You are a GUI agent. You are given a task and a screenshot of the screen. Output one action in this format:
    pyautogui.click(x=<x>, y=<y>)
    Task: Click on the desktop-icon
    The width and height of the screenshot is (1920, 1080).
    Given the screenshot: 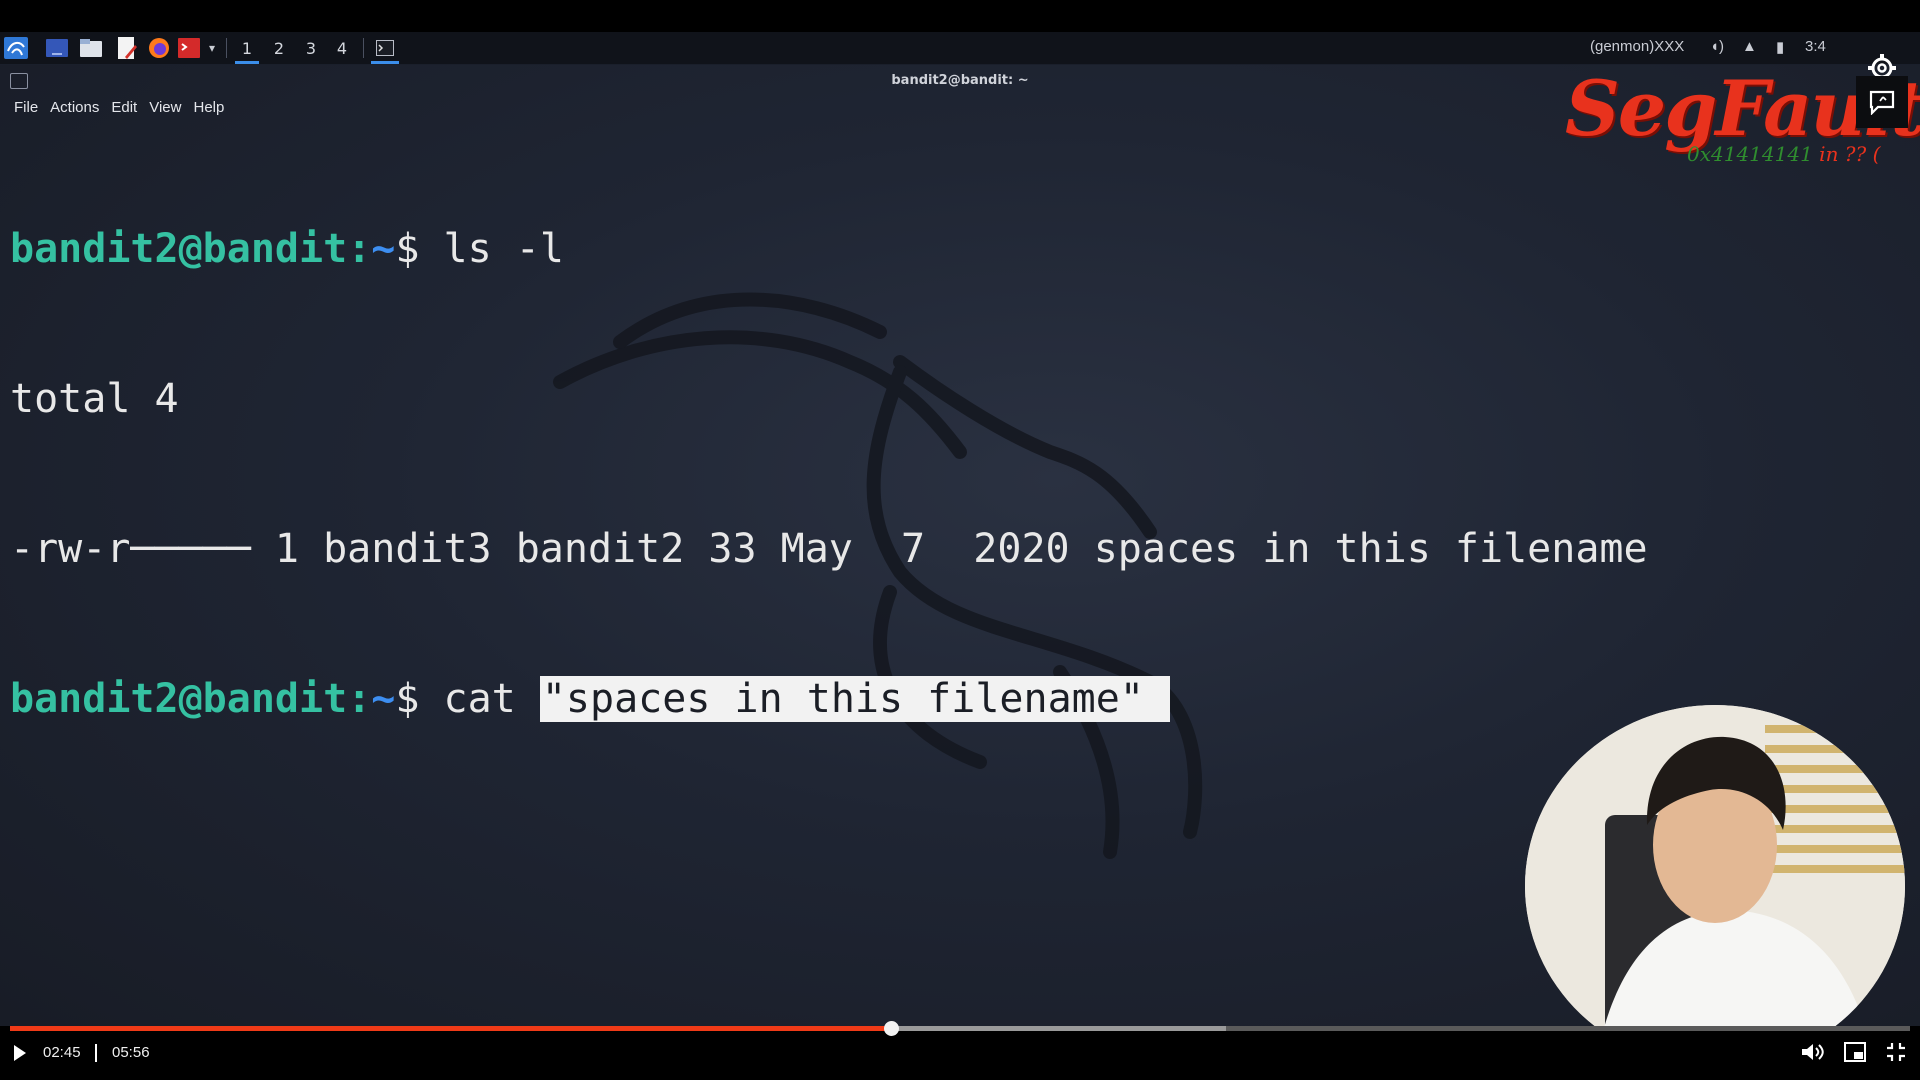 What is the action you would take?
    pyautogui.click(x=57, y=48)
    